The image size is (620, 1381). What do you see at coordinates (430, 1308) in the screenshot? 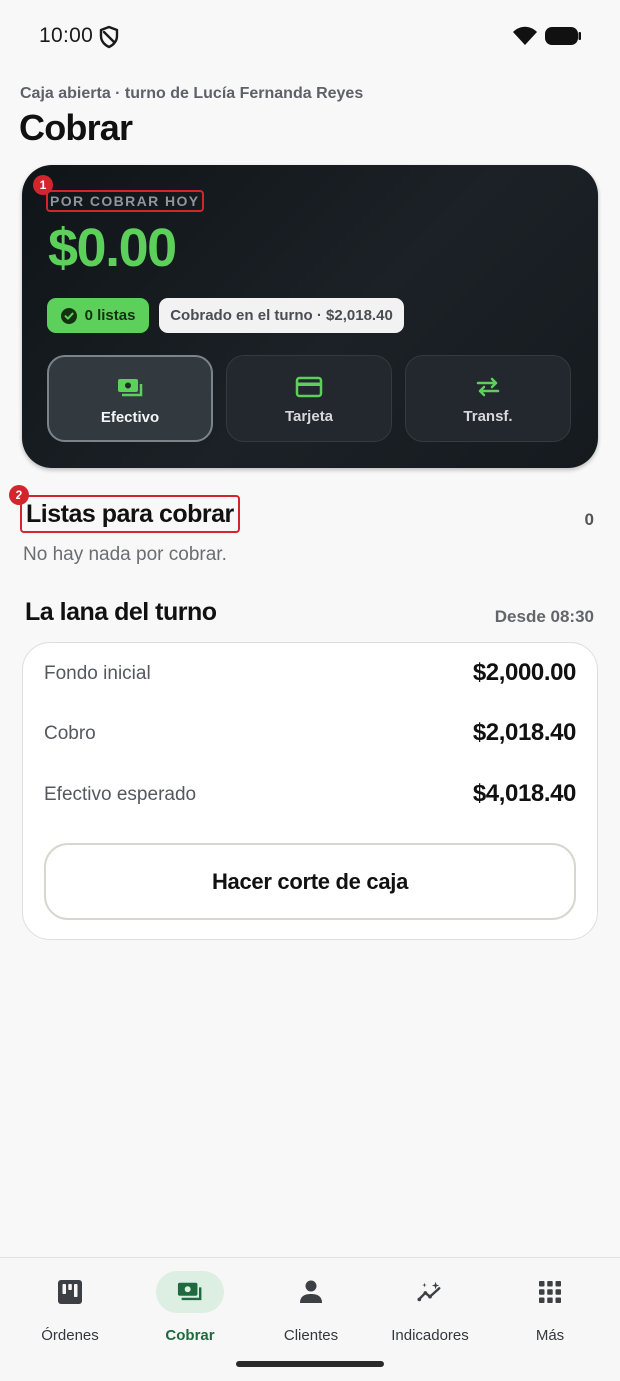
I see `nav-item-indicators: Indicadores` at bounding box center [430, 1308].